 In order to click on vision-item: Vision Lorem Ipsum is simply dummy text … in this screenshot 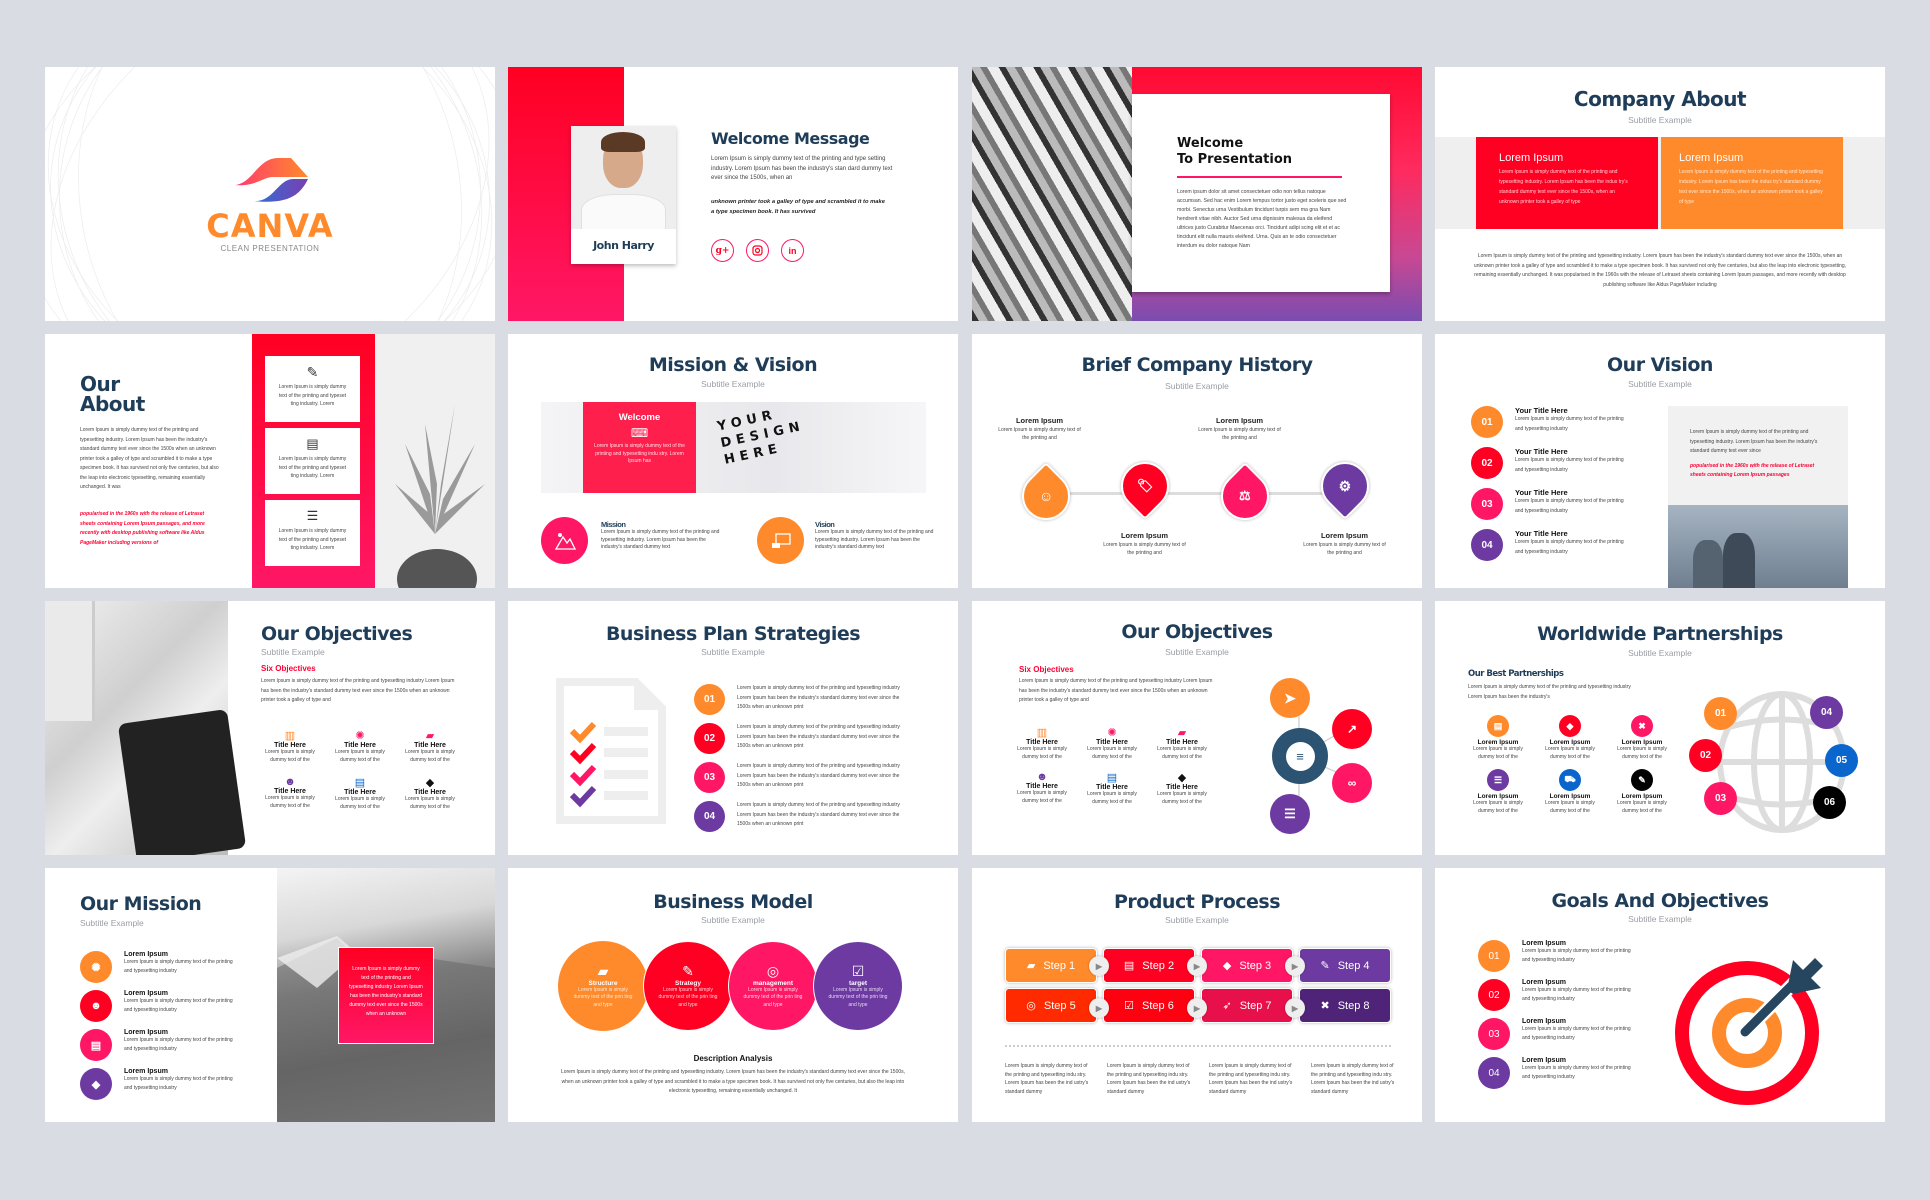, I will do `click(875, 536)`.